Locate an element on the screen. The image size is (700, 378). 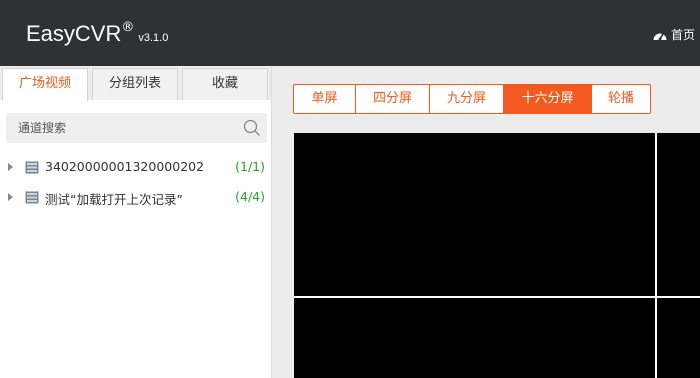
brand-logo: EasyCVR®v3.1.0 is located at coordinates (97, 33).